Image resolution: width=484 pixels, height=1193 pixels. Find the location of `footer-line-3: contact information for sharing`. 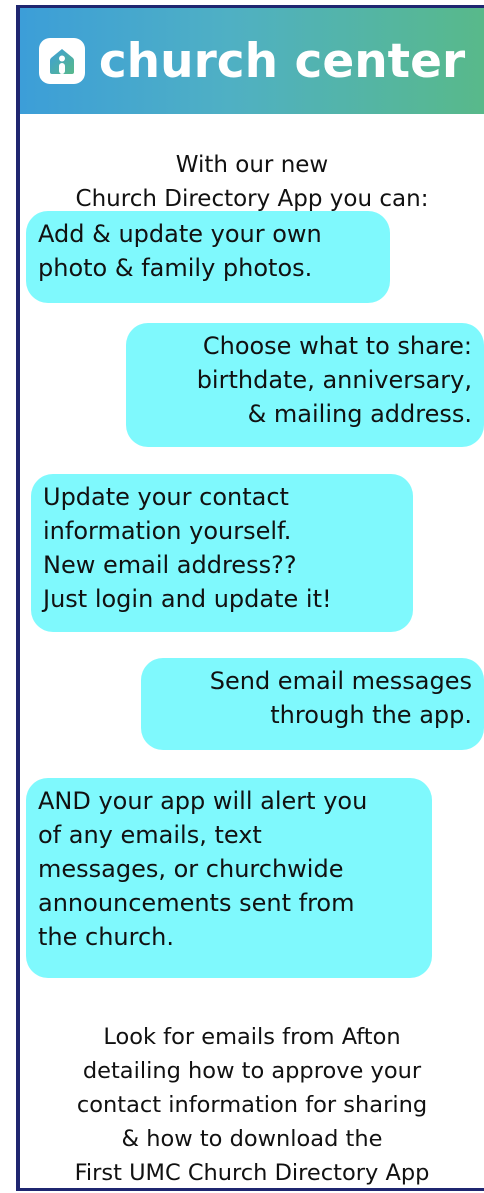

footer-line-3: contact information for sharing is located at coordinates (252, 1105).